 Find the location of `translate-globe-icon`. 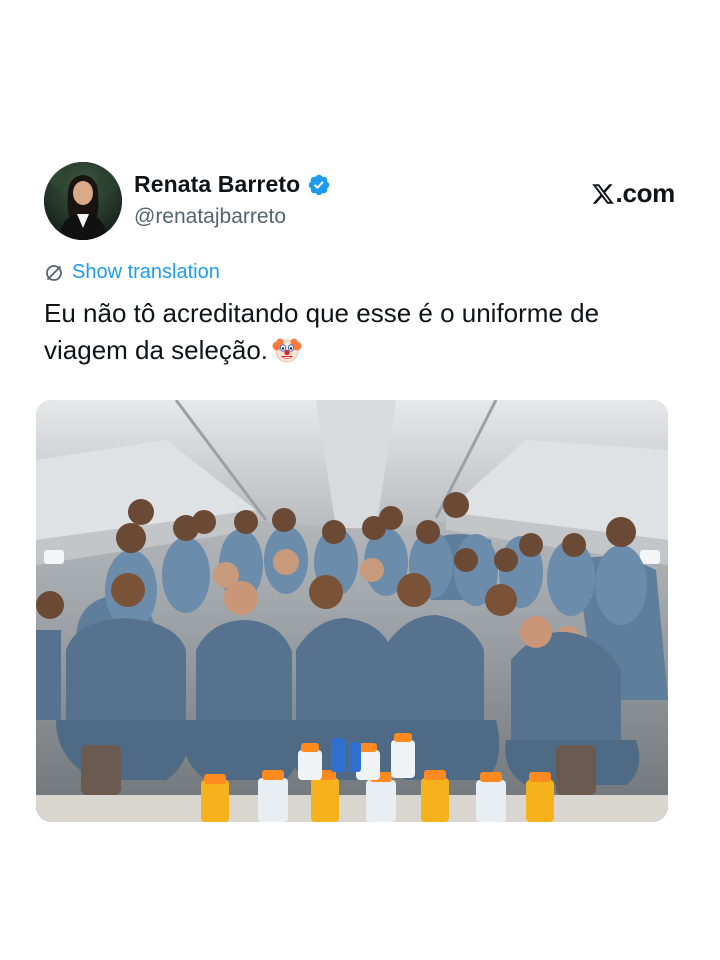

translate-globe-icon is located at coordinates (54, 273).